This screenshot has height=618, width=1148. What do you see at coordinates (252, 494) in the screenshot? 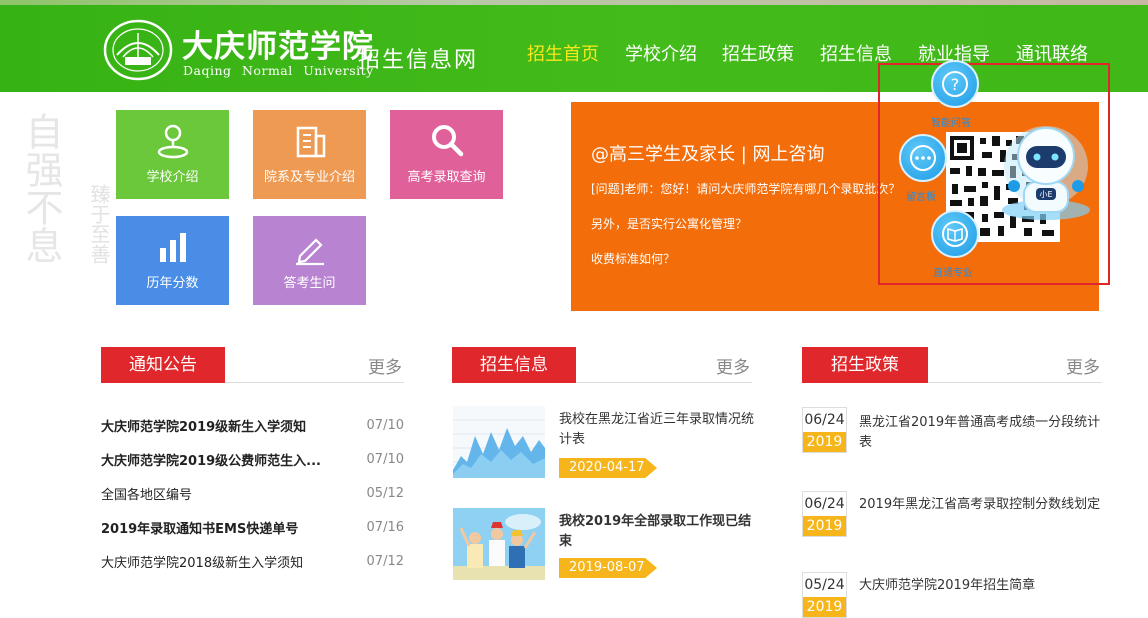
I see `notice-item: 全国各地区编号 05/12` at bounding box center [252, 494].